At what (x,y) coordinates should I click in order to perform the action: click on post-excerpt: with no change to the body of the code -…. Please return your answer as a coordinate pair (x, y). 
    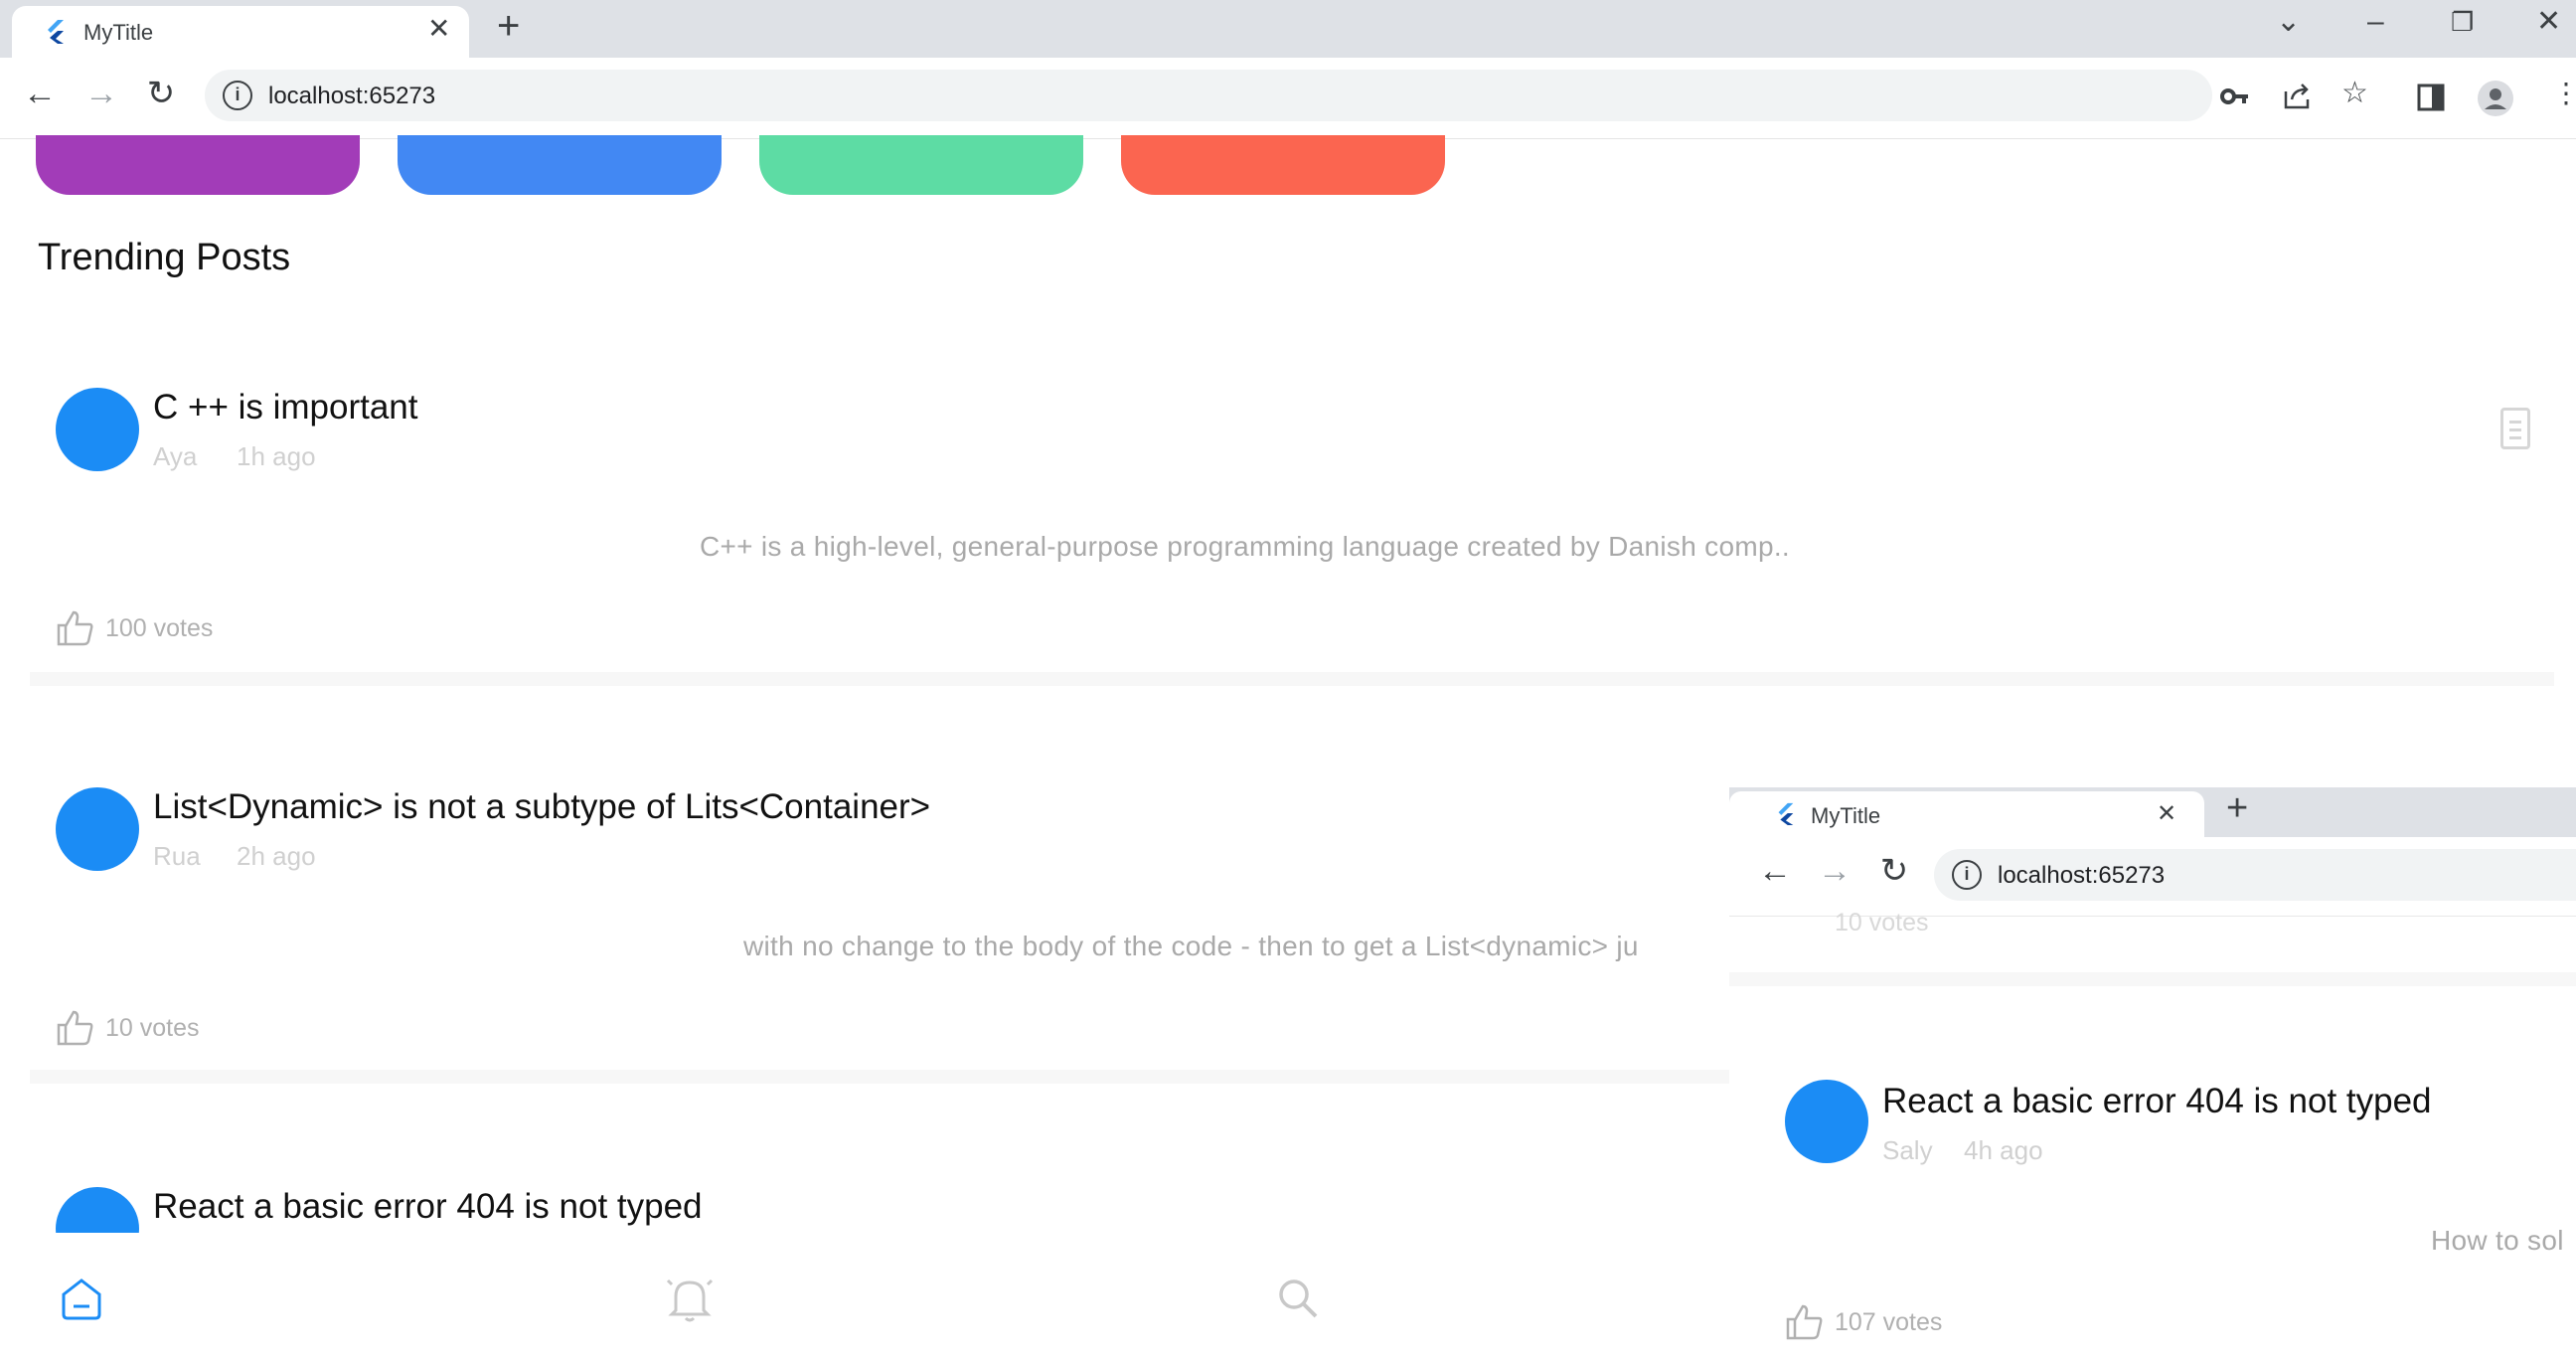
    Looking at the image, I should click on (1191, 946).